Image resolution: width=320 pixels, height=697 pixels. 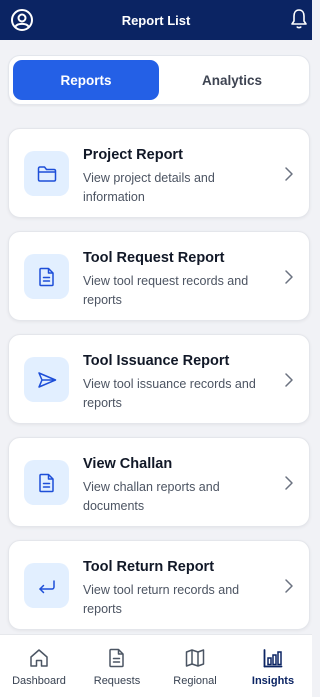 I want to click on report-description: View tool request records and reports, so click(x=166, y=290).